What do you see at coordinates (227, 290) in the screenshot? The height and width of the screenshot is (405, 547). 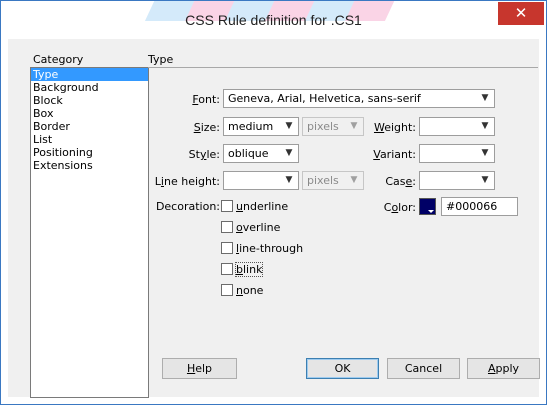 I see `none-checkbox` at bounding box center [227, 290].